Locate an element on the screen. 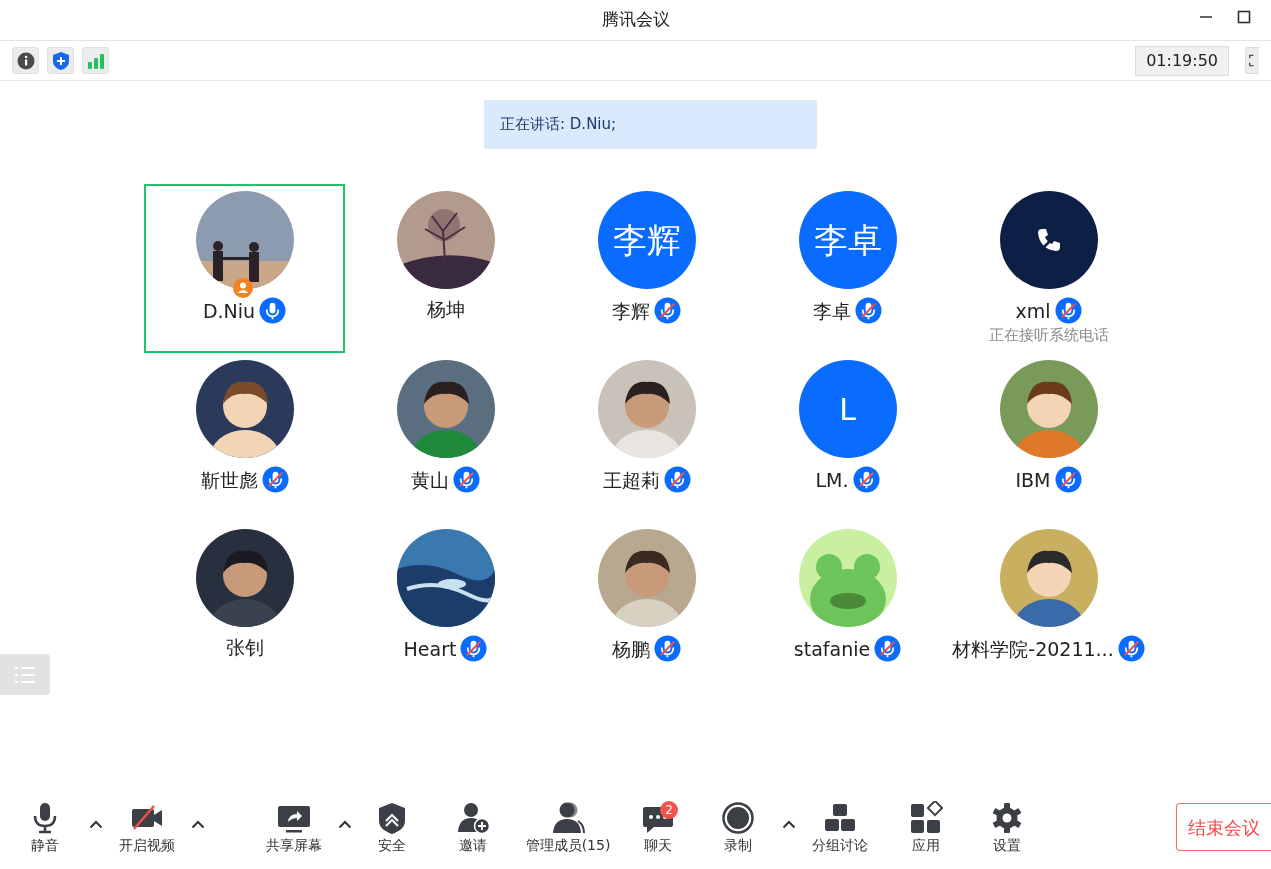  participant-tile: 靳世彪 is located at coordinates (244, 437).